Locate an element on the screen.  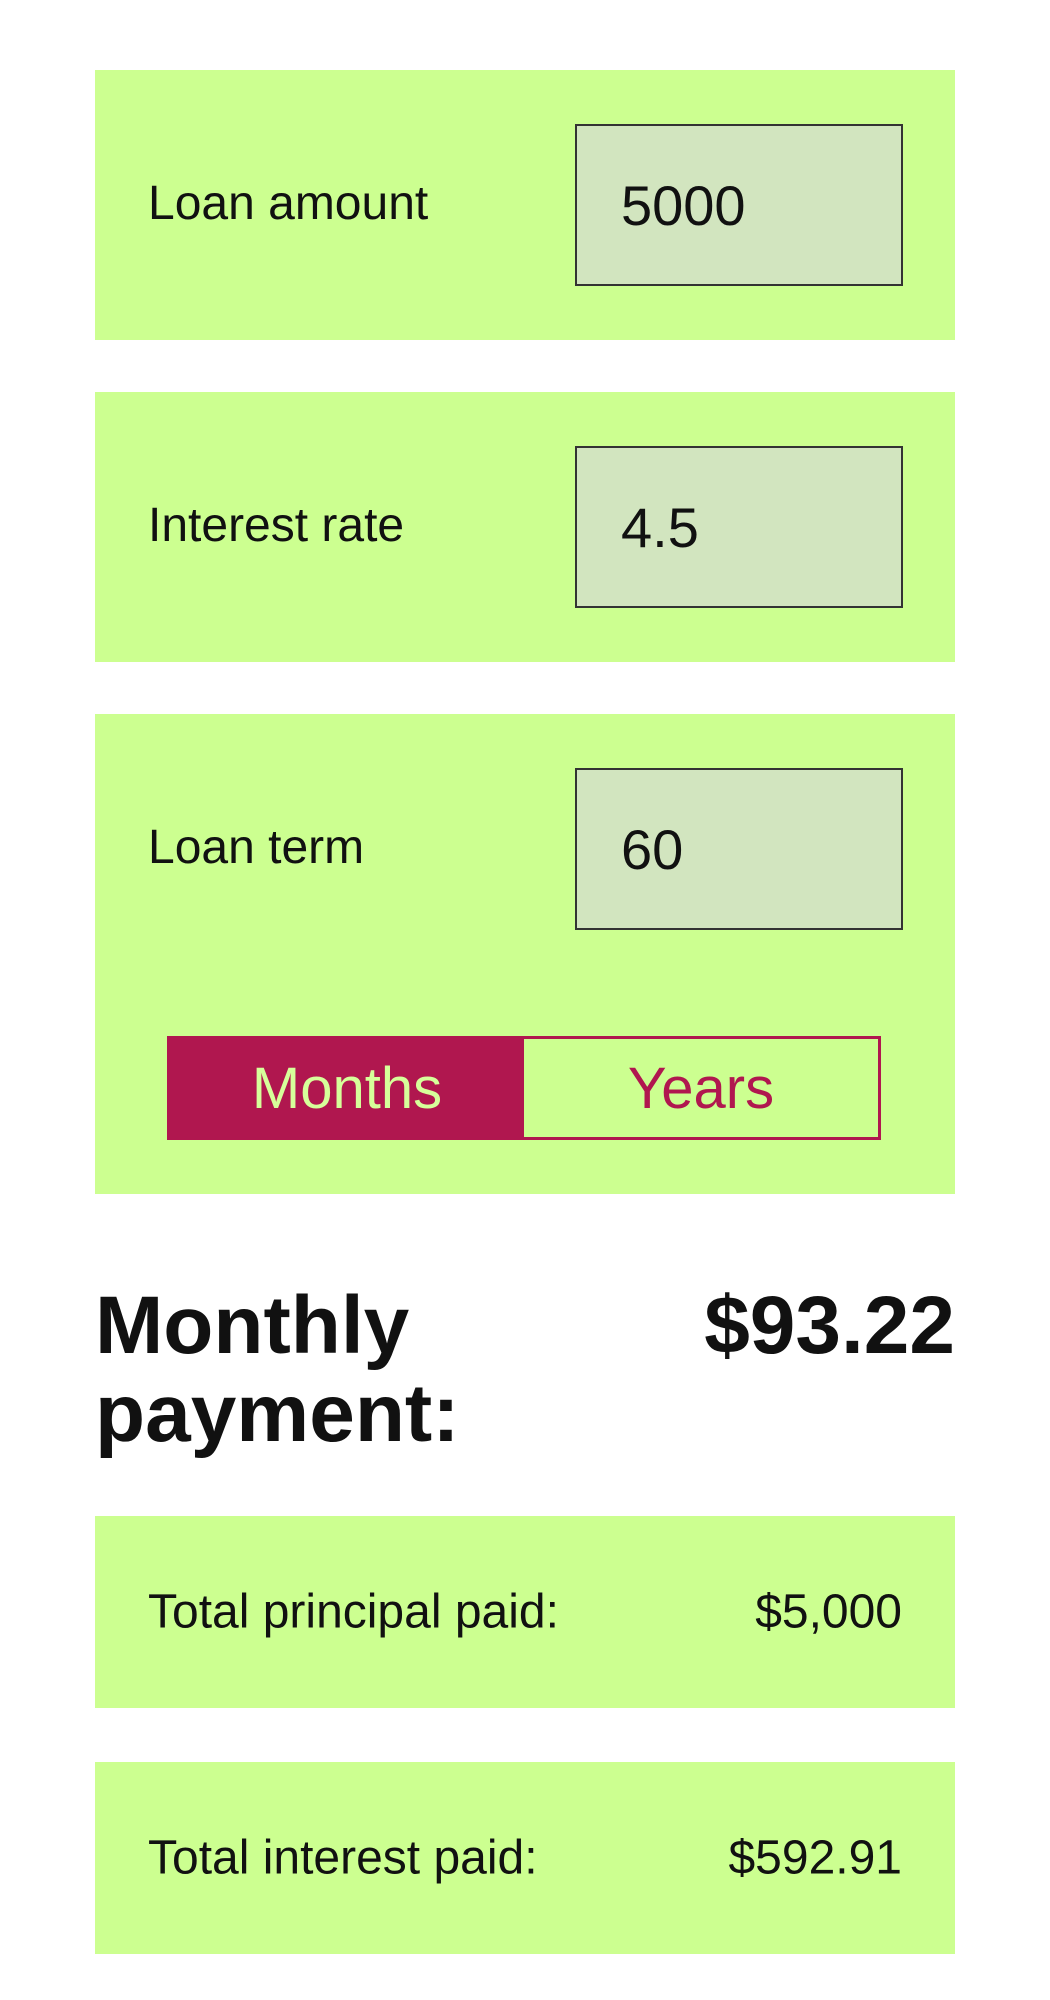
loan-term-label: Loan term is located at coordinates (256, 847).